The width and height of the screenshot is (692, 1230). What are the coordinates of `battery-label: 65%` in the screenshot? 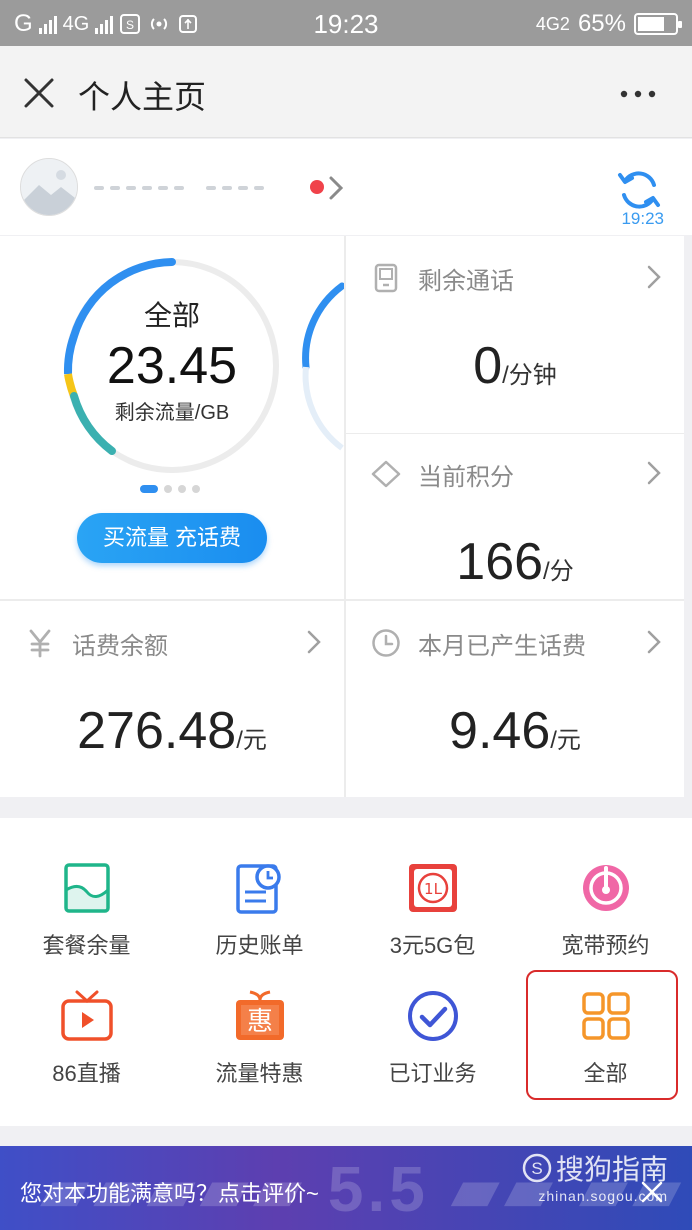 It's located at (601, 23).